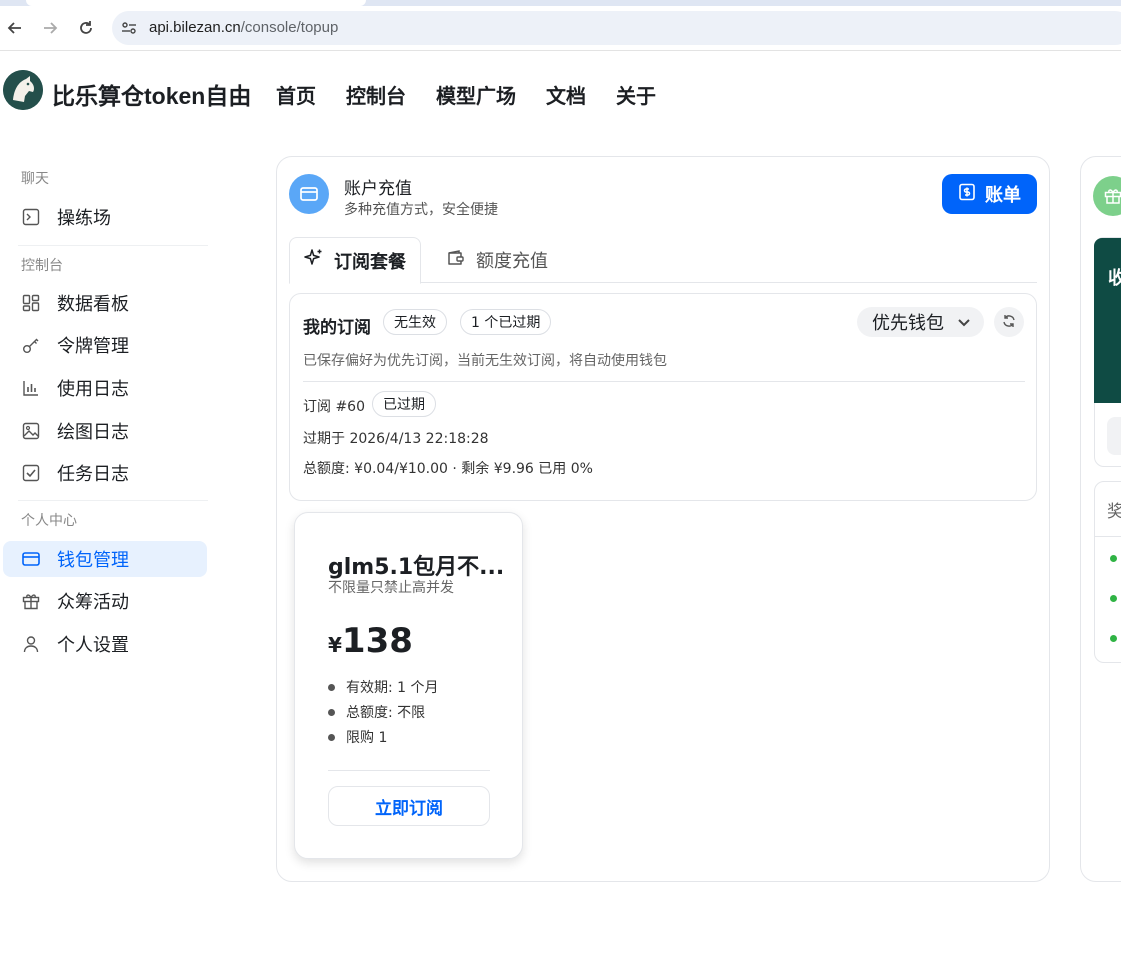 This screenshot has width=1121, height=956. I want to click on plan-feature: 总额度: 不限, so click(376, 712).